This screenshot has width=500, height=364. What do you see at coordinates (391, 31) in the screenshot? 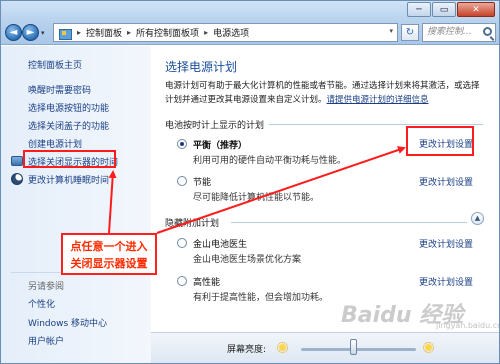
I see `address-dropdown-icon: ▾` at bounding box center [391, 31].